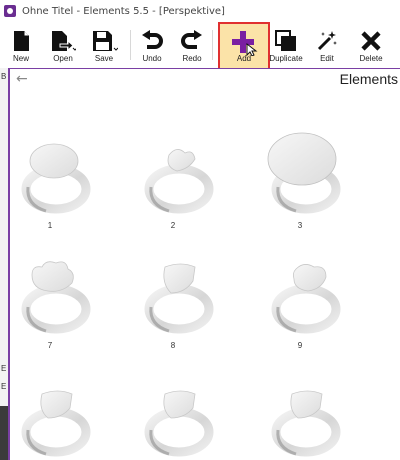 The width and height of the screenshot is (400, 460). Describe the element at coordinates (21, 41) in the screenshot. I see `new-file-icon` at that location.